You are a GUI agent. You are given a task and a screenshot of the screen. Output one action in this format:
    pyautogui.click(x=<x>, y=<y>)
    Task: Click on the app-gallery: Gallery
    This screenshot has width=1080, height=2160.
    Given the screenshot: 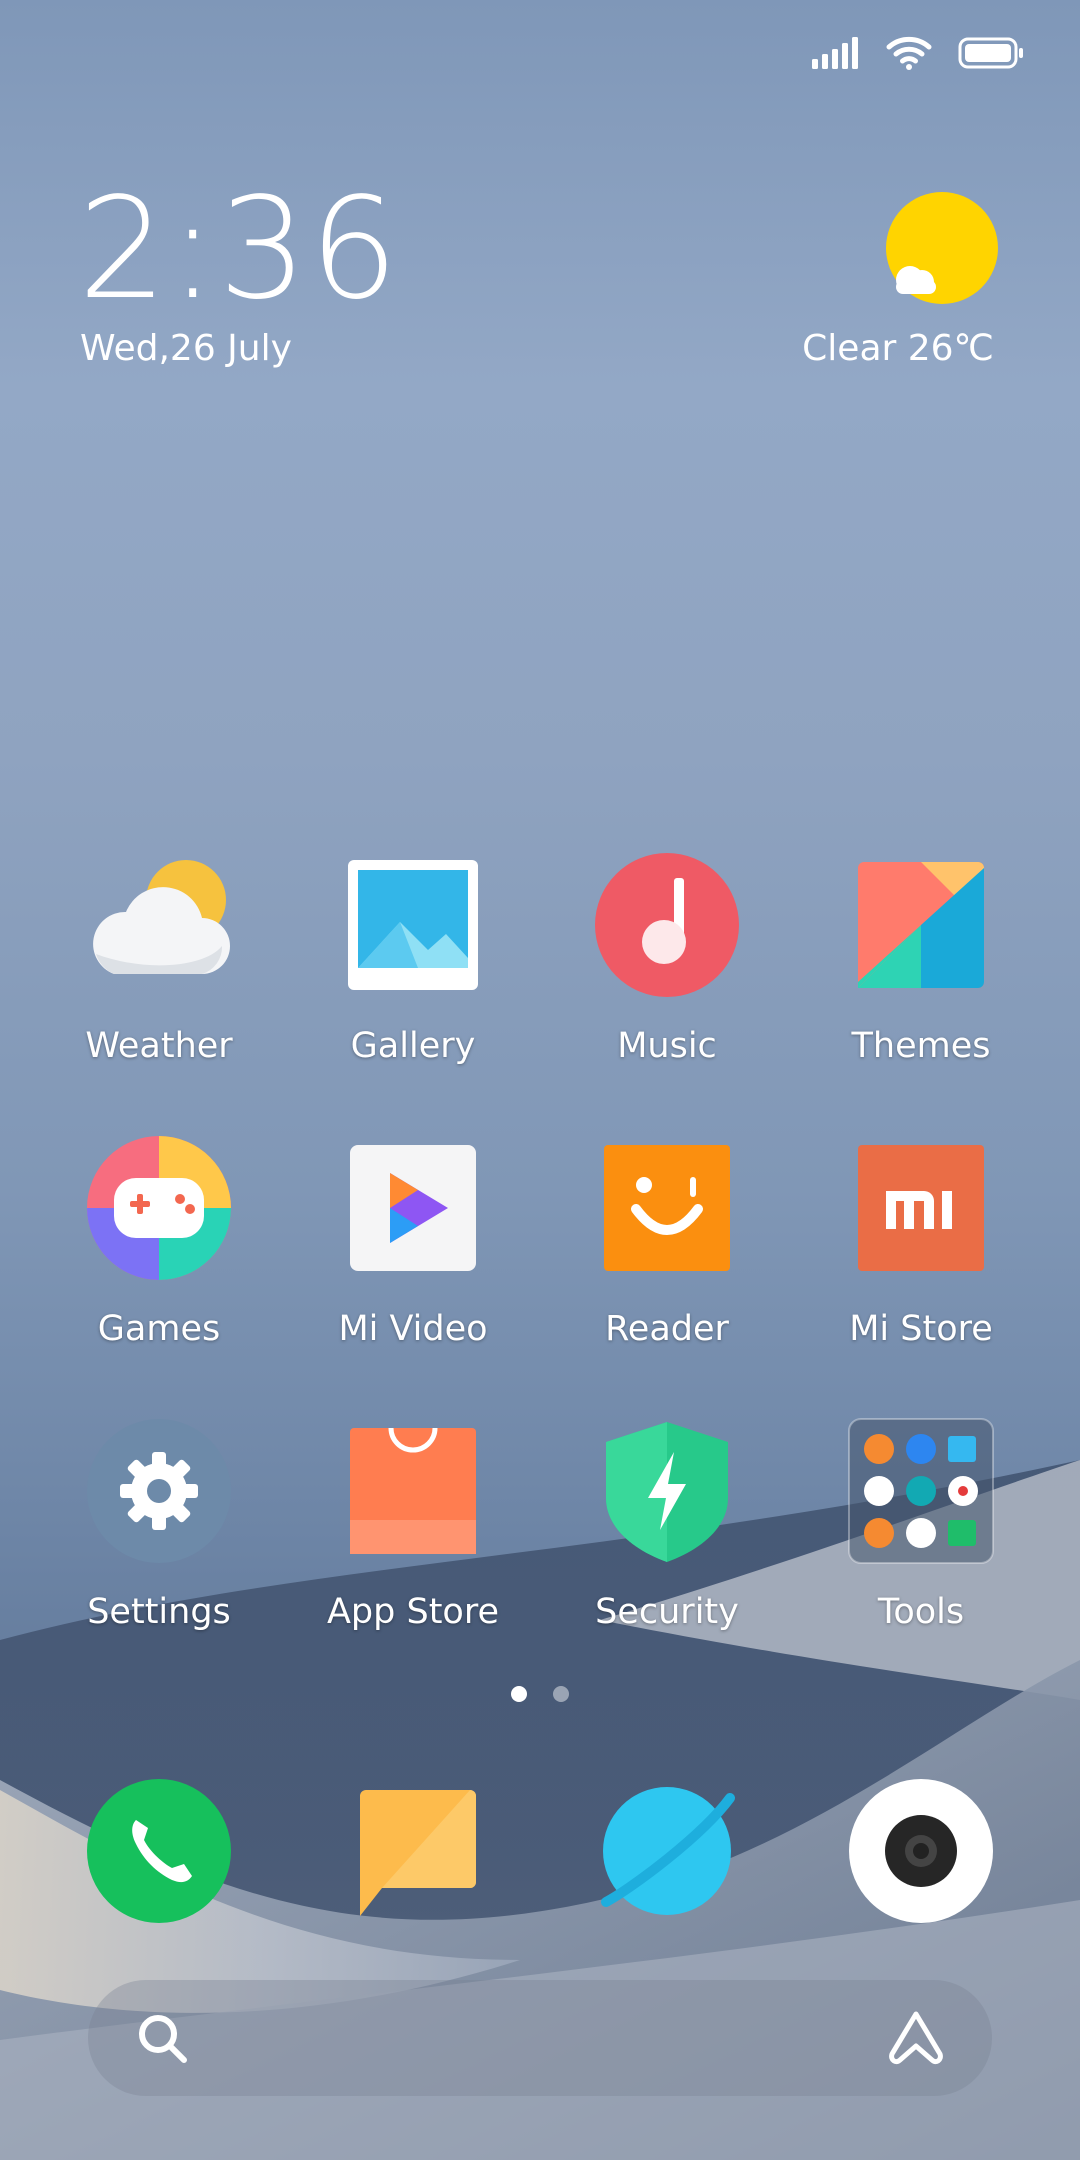 What is the action you would take?
    pyautogui.click(x=413, y=991)
    